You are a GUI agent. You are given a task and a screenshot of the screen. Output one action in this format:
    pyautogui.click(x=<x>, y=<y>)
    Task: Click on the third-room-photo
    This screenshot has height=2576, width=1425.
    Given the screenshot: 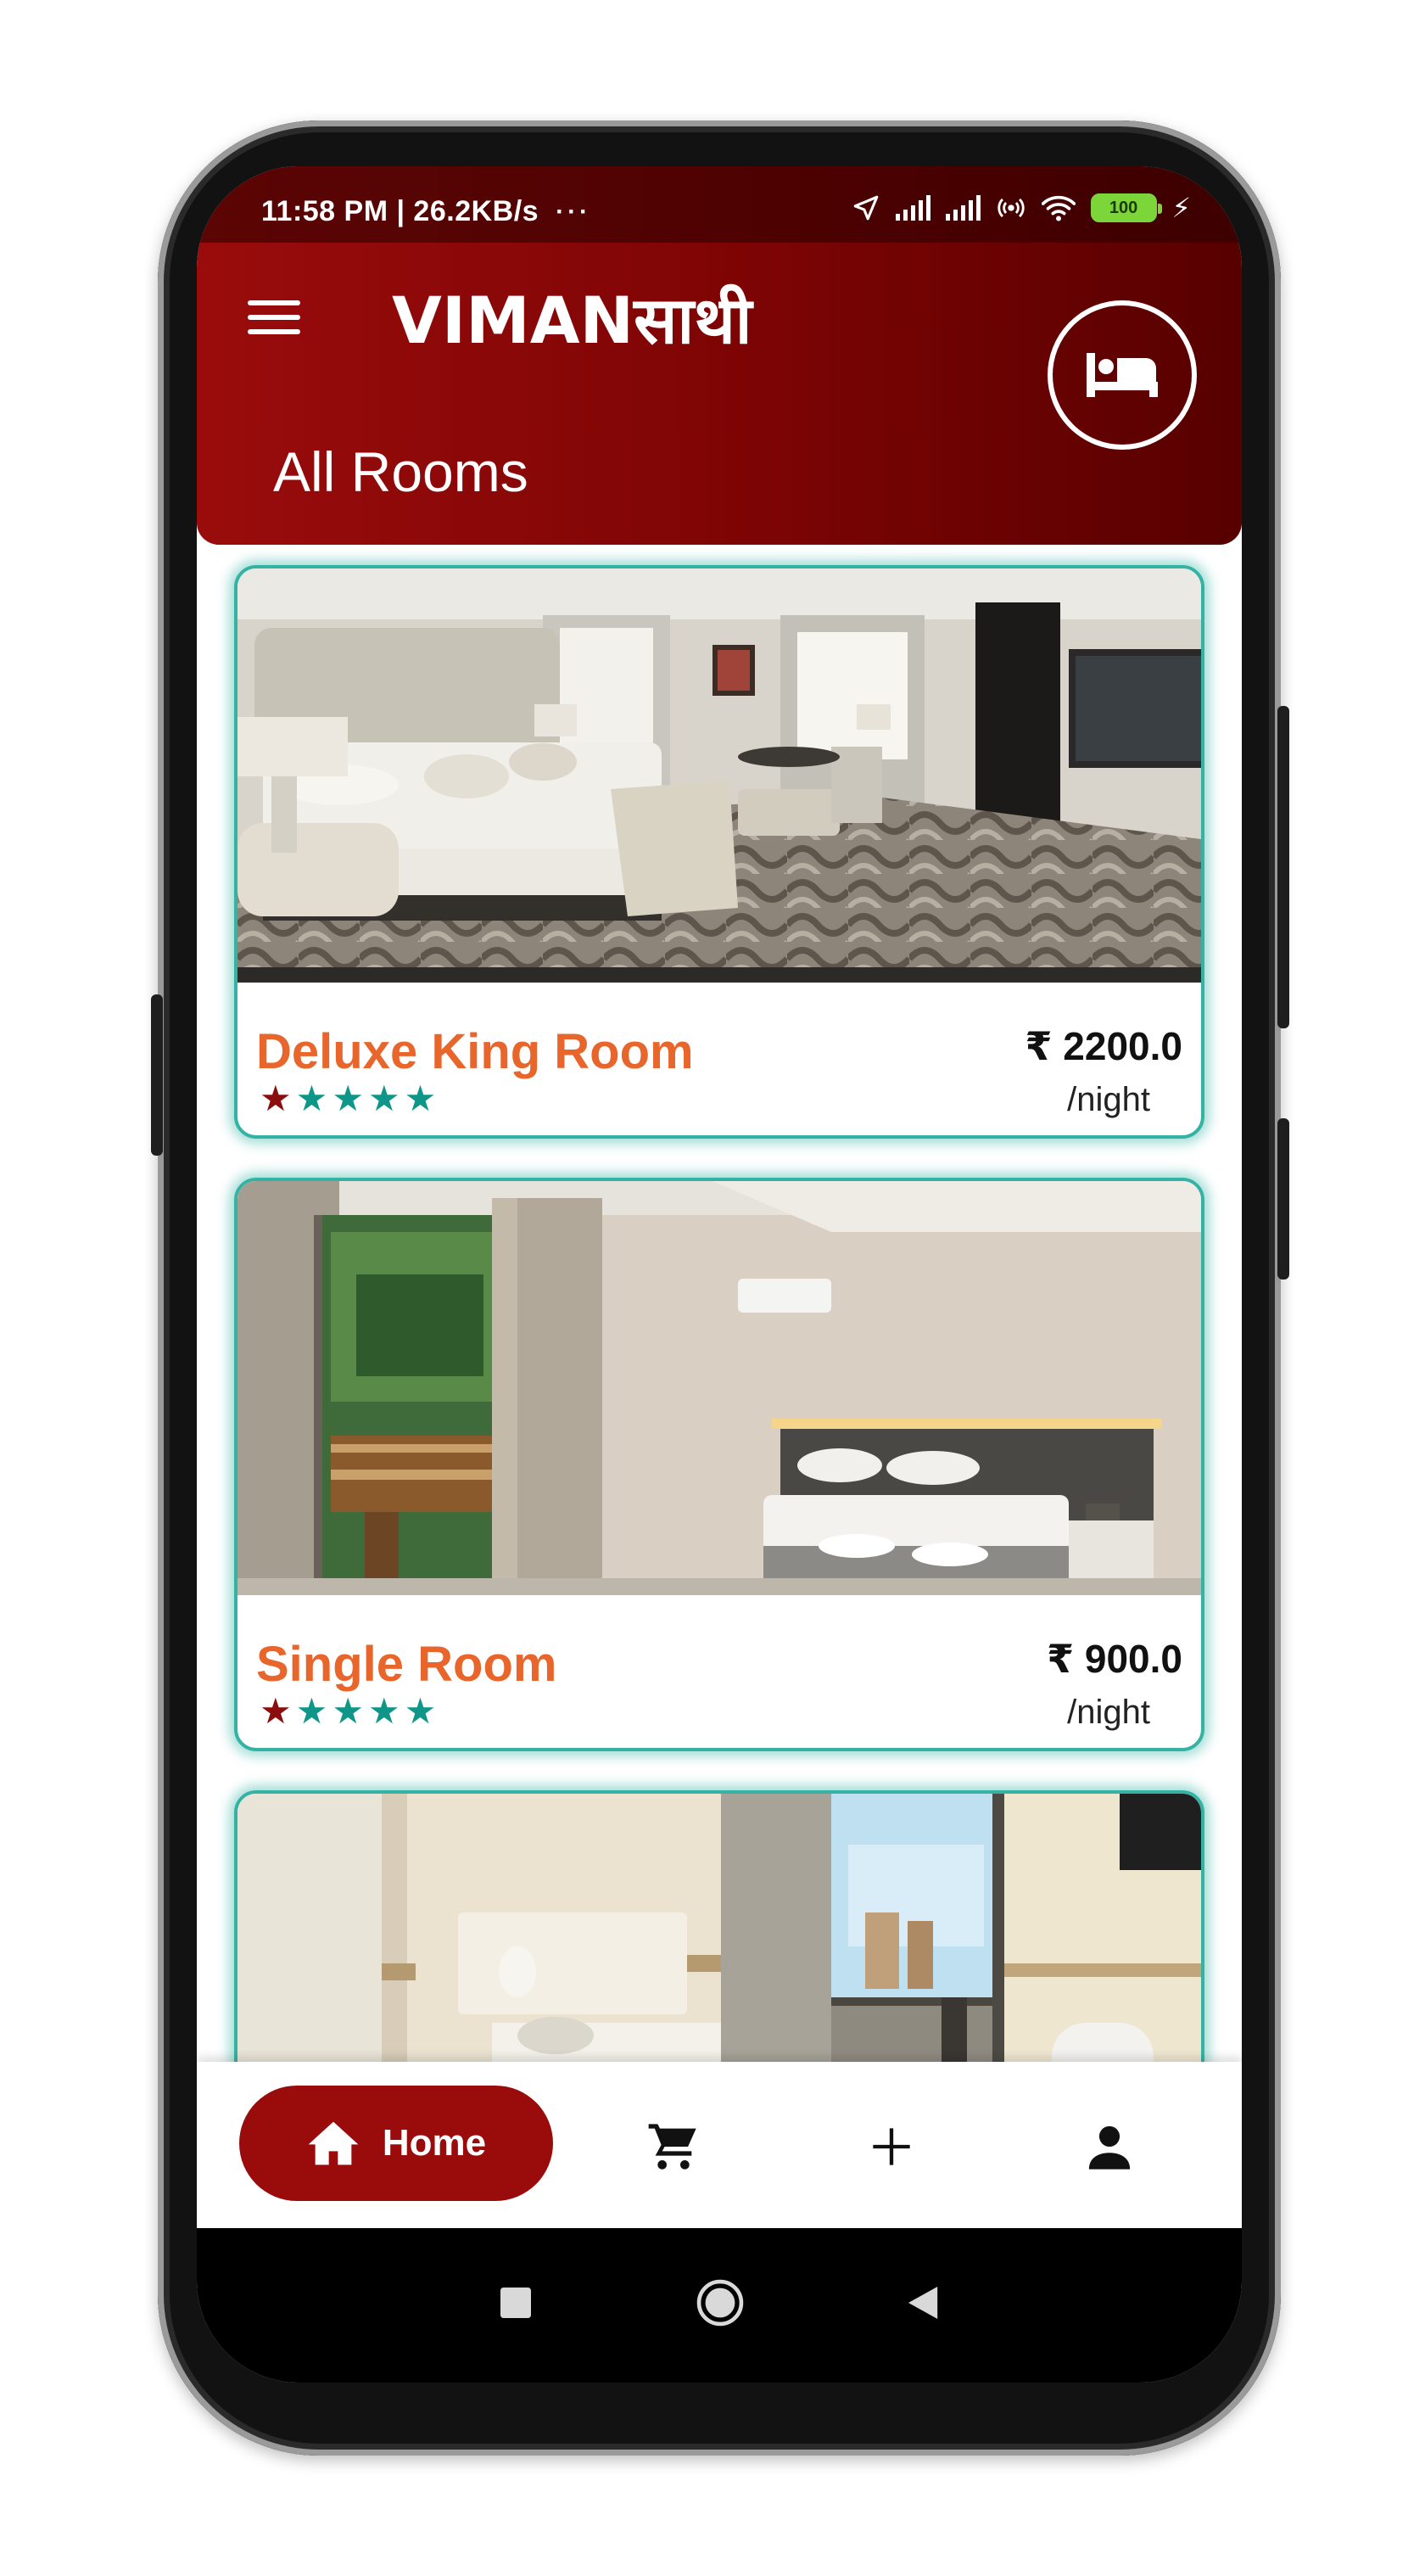 What is the action you would take?
    pyautogui.click(x=719, y=1928)
    